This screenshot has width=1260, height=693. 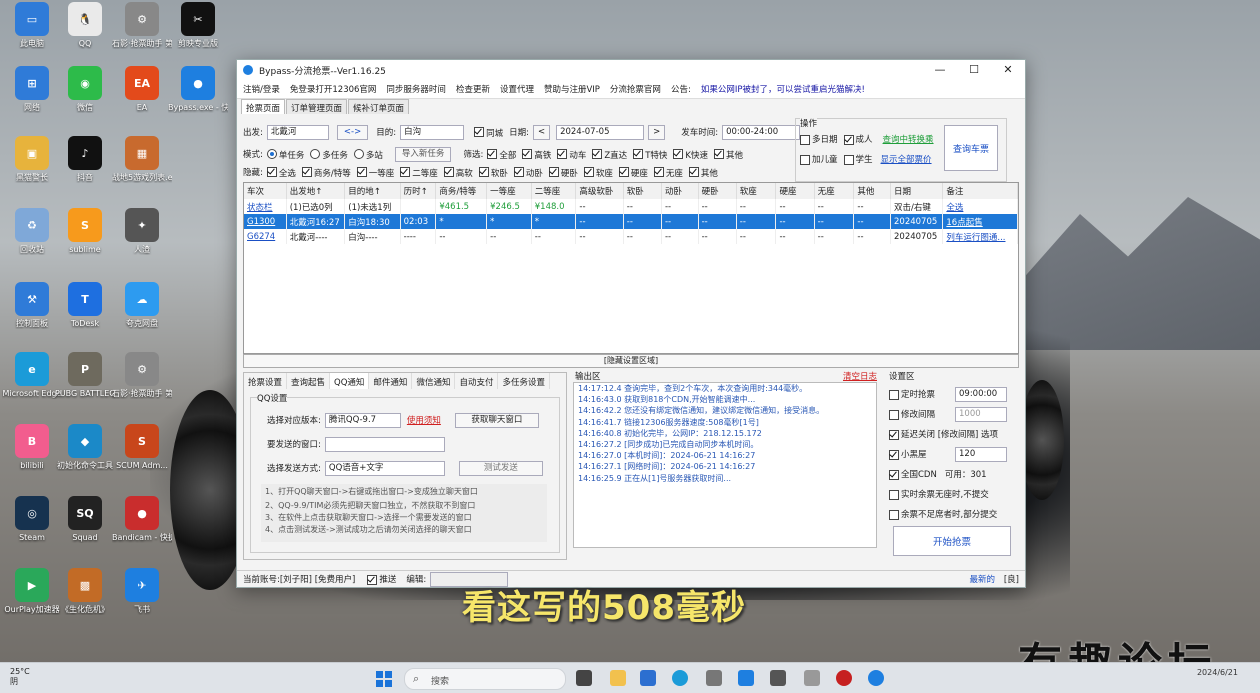 What do you see at coordinates (894, 475) in the screenshot?
I see `cdn-checkbox` at bounding box center [894, 475].